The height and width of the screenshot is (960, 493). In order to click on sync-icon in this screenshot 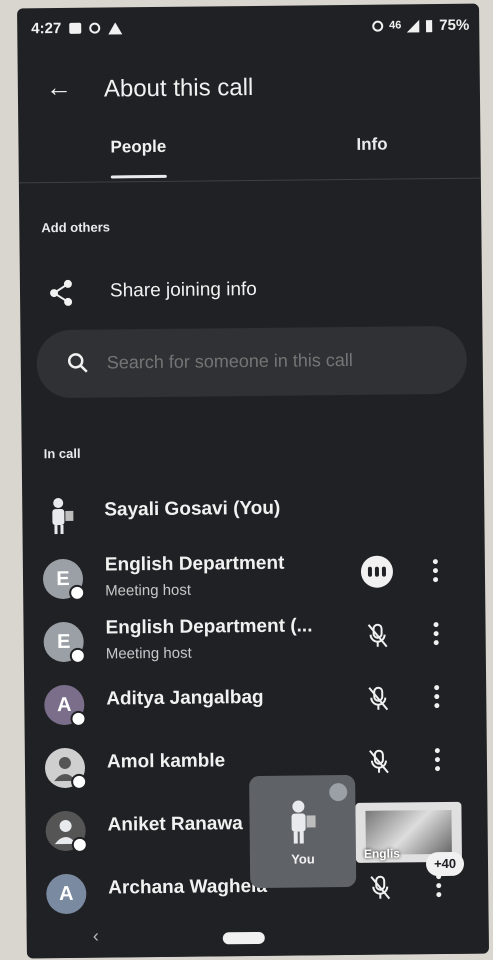, I will do `click(95, 28)`.